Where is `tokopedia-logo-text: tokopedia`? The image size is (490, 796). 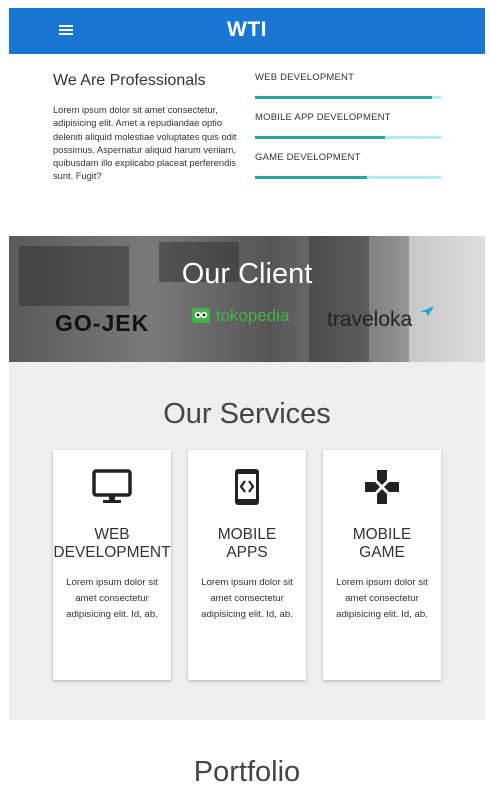
tokopedia-logo-text: tokopedia is located at coordinates (252, 315).